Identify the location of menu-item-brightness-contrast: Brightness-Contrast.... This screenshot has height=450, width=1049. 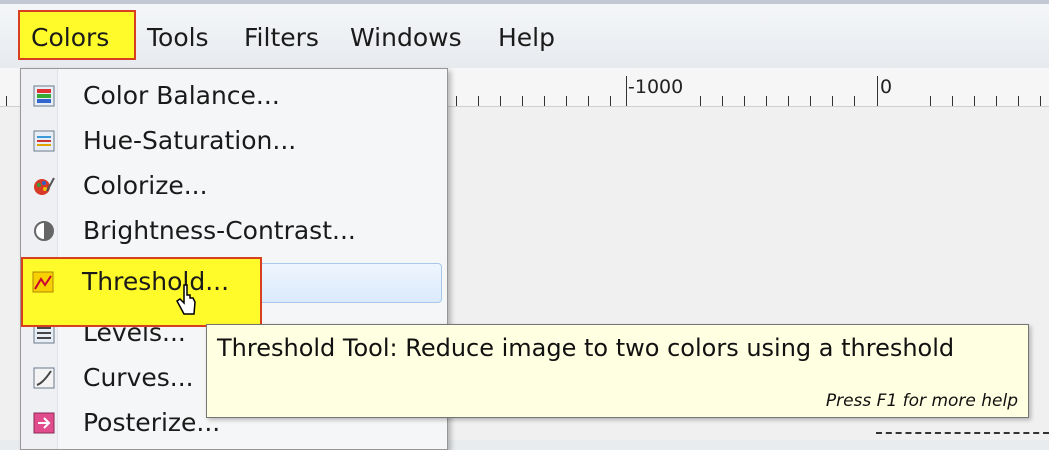
(234, 231).